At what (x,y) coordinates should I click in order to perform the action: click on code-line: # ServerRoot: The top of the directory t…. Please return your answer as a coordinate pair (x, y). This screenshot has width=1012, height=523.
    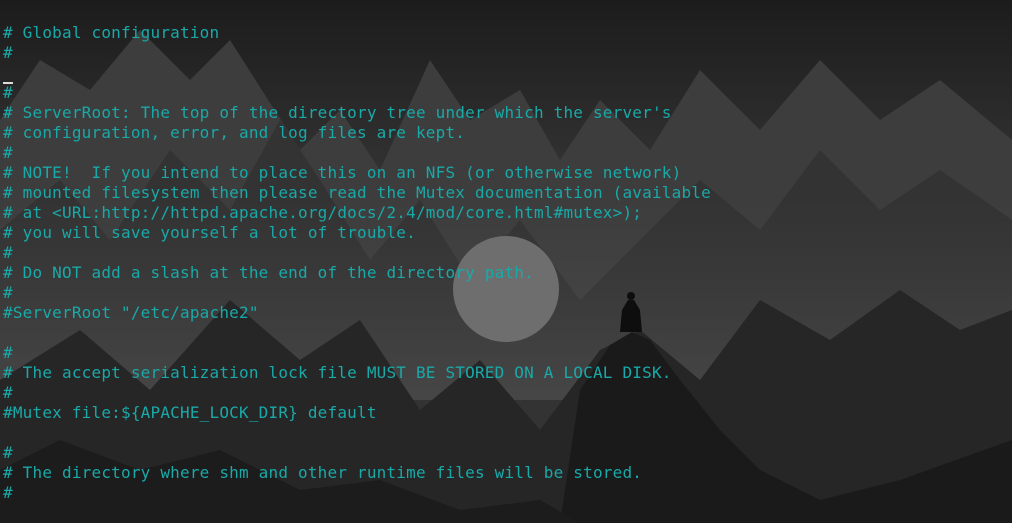
    Looking at the image, I should click on (337, 112).